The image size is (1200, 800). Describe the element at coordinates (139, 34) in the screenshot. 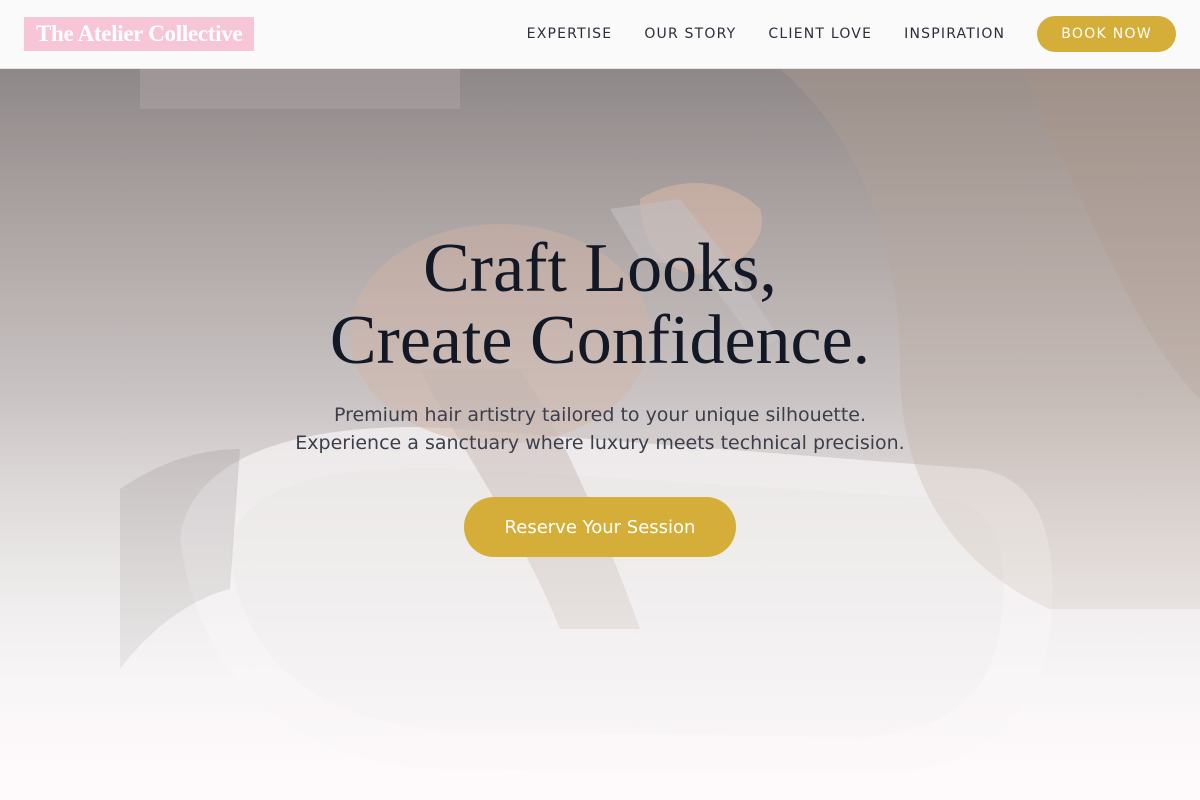

I see `brand-logo: The Atelier Collective` at that location.